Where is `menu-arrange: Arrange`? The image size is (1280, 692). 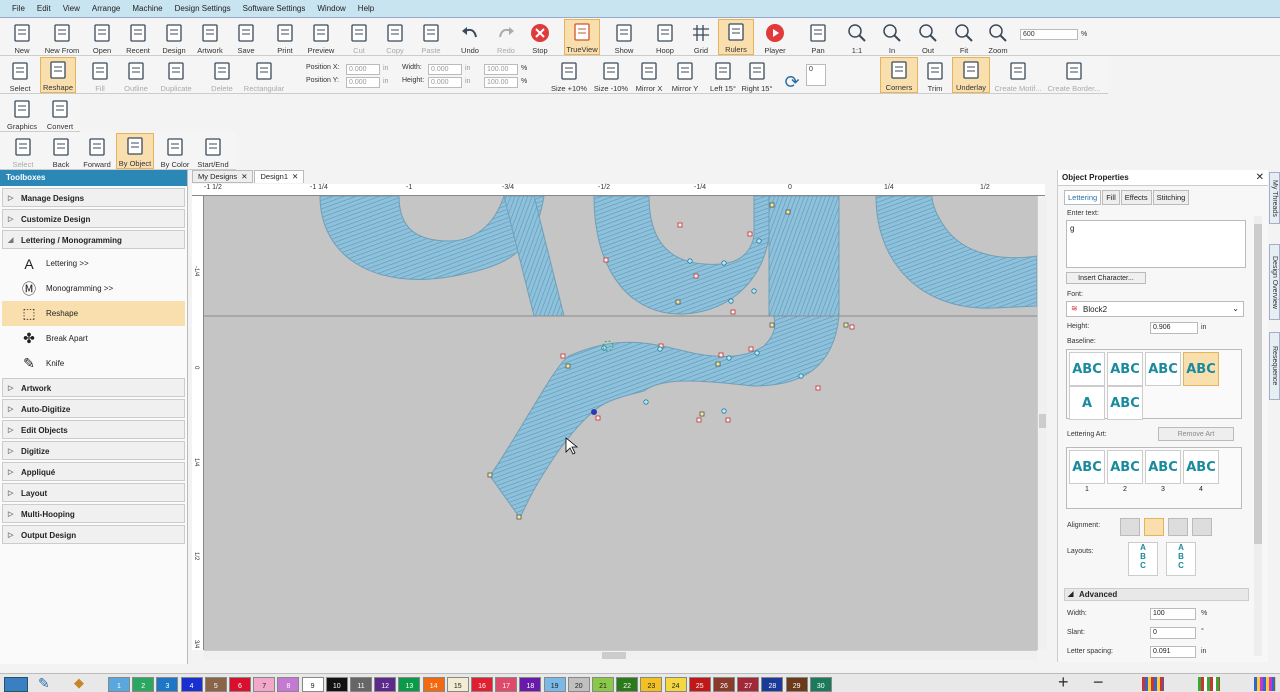
menu-arrange: Arrange is located at coordinates (106, 8).